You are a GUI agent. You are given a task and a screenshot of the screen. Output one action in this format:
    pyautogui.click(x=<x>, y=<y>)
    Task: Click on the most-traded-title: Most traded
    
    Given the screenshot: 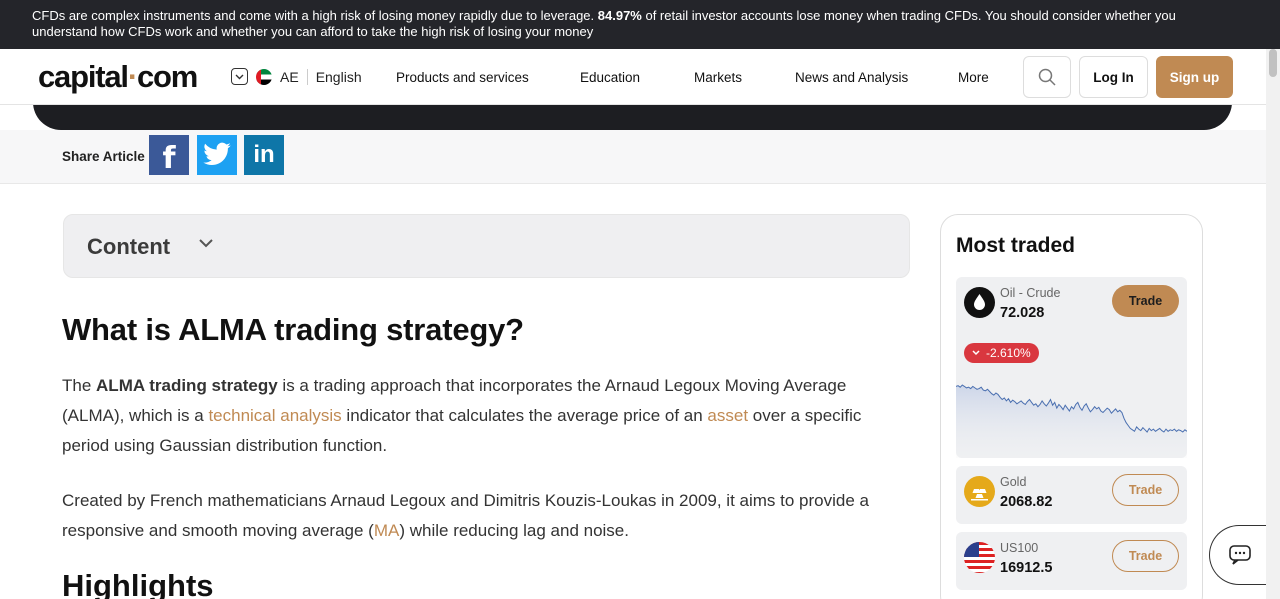 What is the action you would take?
    pyautogui.click(x=1016, y=245)
    